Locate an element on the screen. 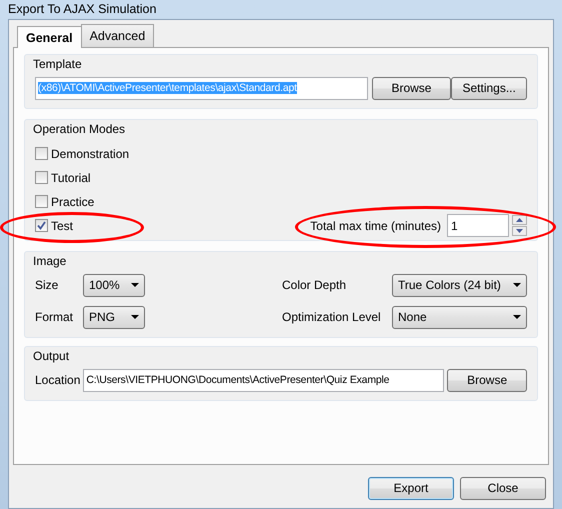  tab: Advanced is located at coordinates (117, 36).